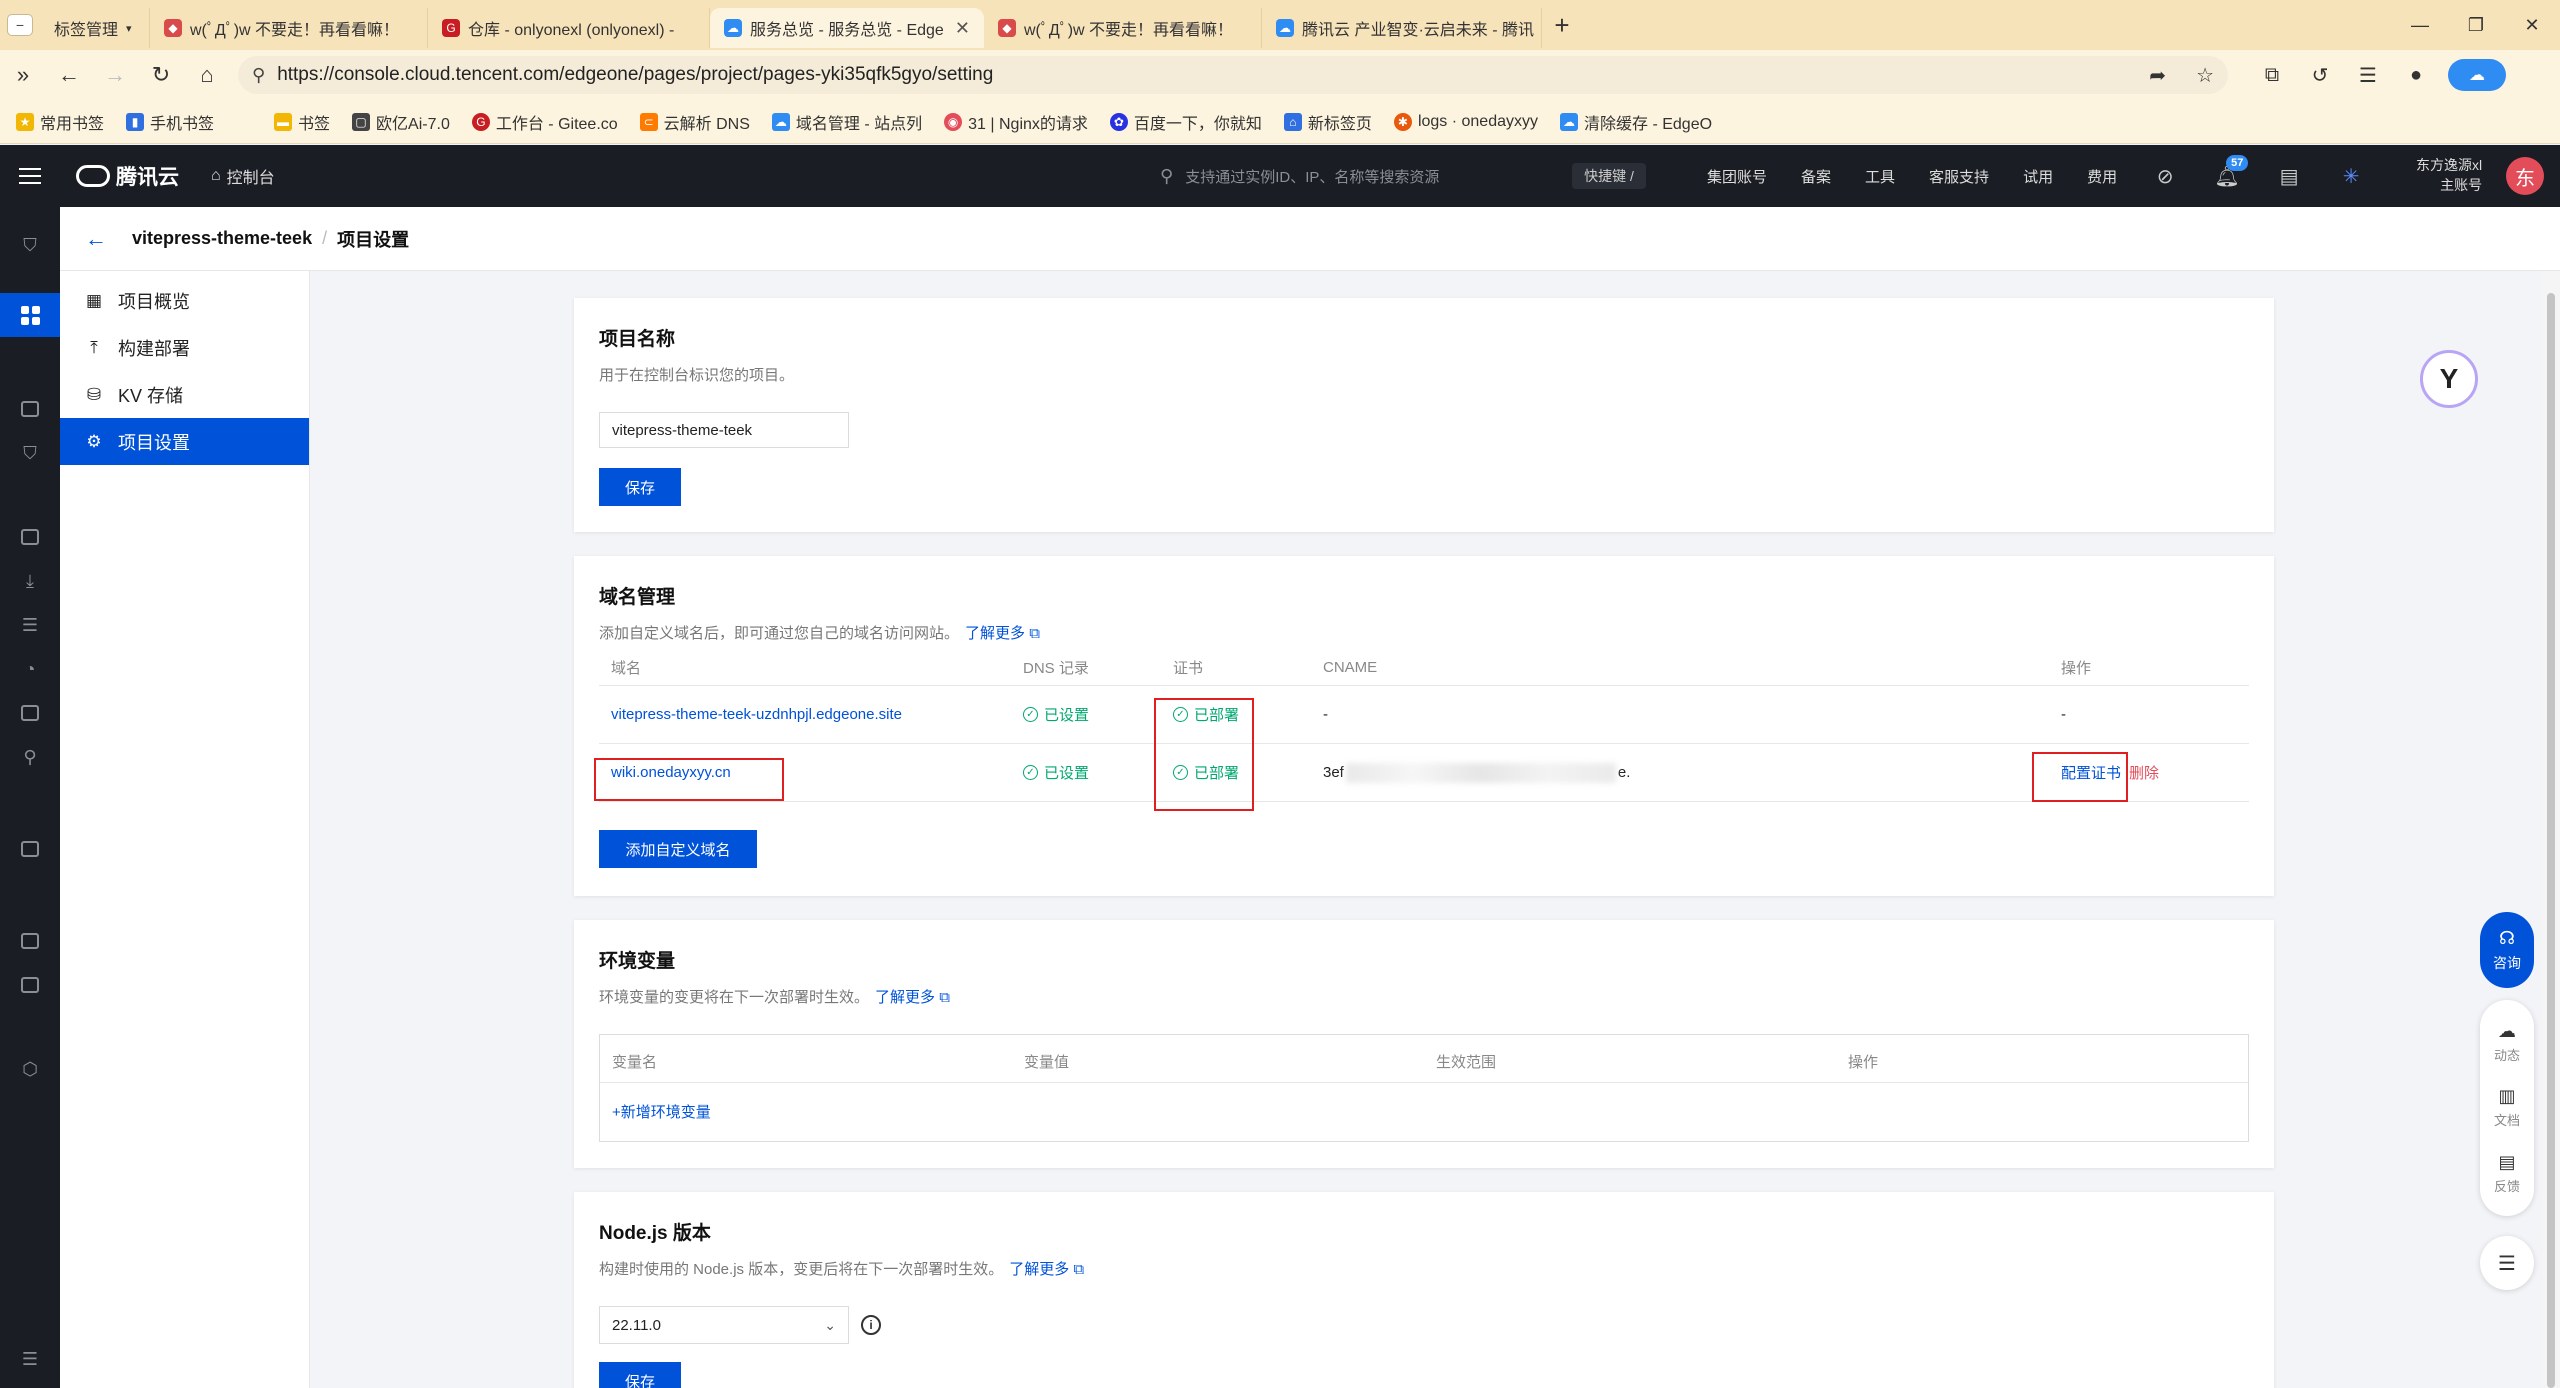  I want to click on ai-assistant-icon: ✳, so click(2351, 176).